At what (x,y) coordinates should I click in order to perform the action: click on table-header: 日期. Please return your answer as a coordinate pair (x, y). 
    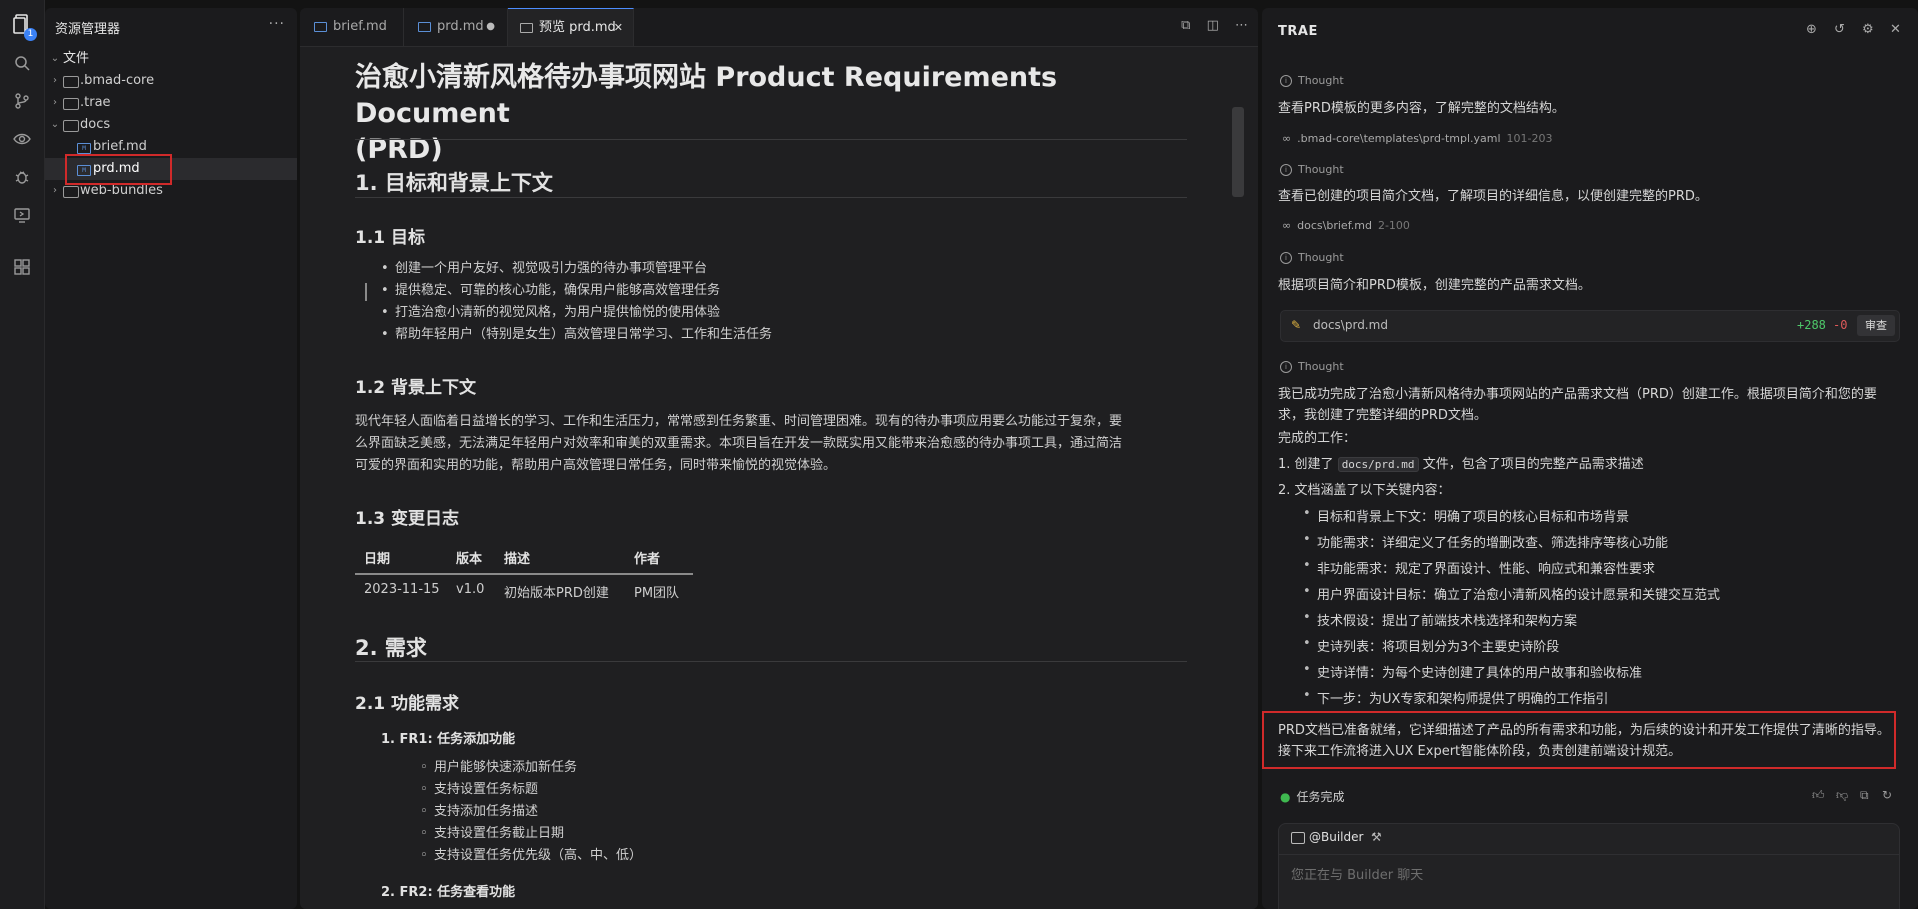
    Looking at the image, I should click on (377, 559).